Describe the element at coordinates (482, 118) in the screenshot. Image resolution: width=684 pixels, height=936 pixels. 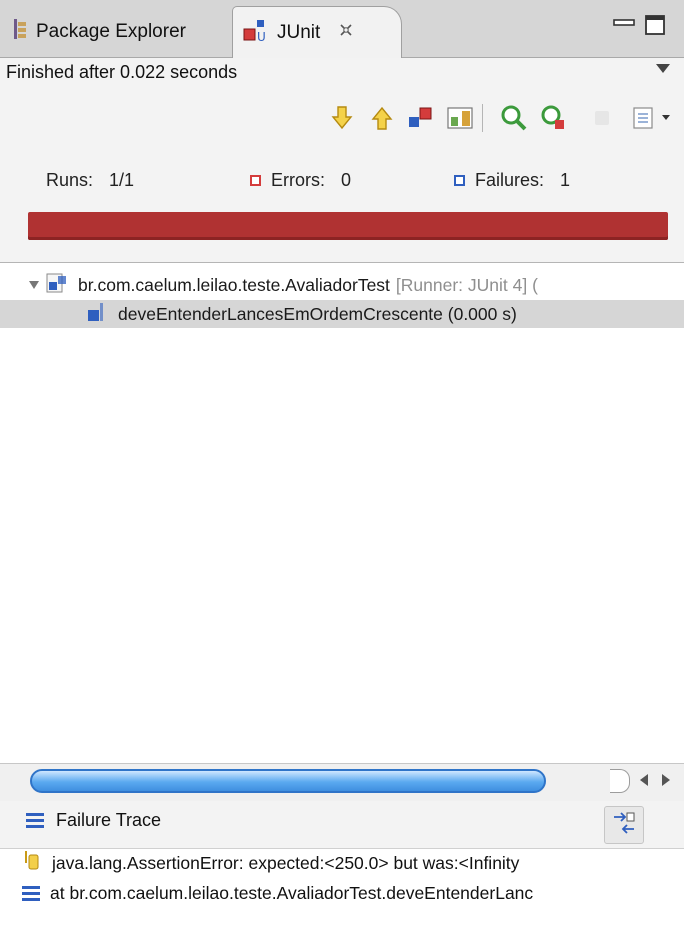
I see `toolbar-separator` at that location.